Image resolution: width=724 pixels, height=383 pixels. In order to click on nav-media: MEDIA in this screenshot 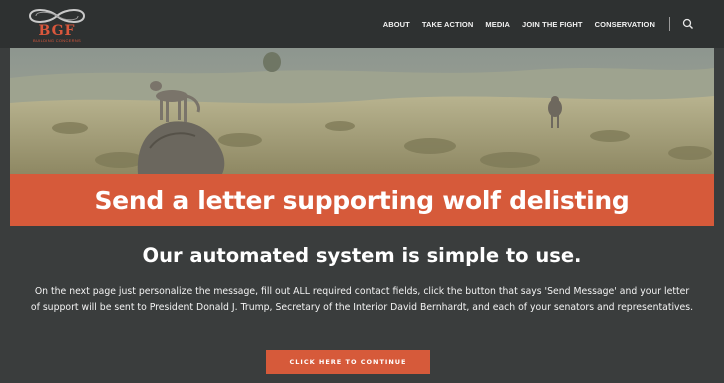, I will do `click(497, 24)`.